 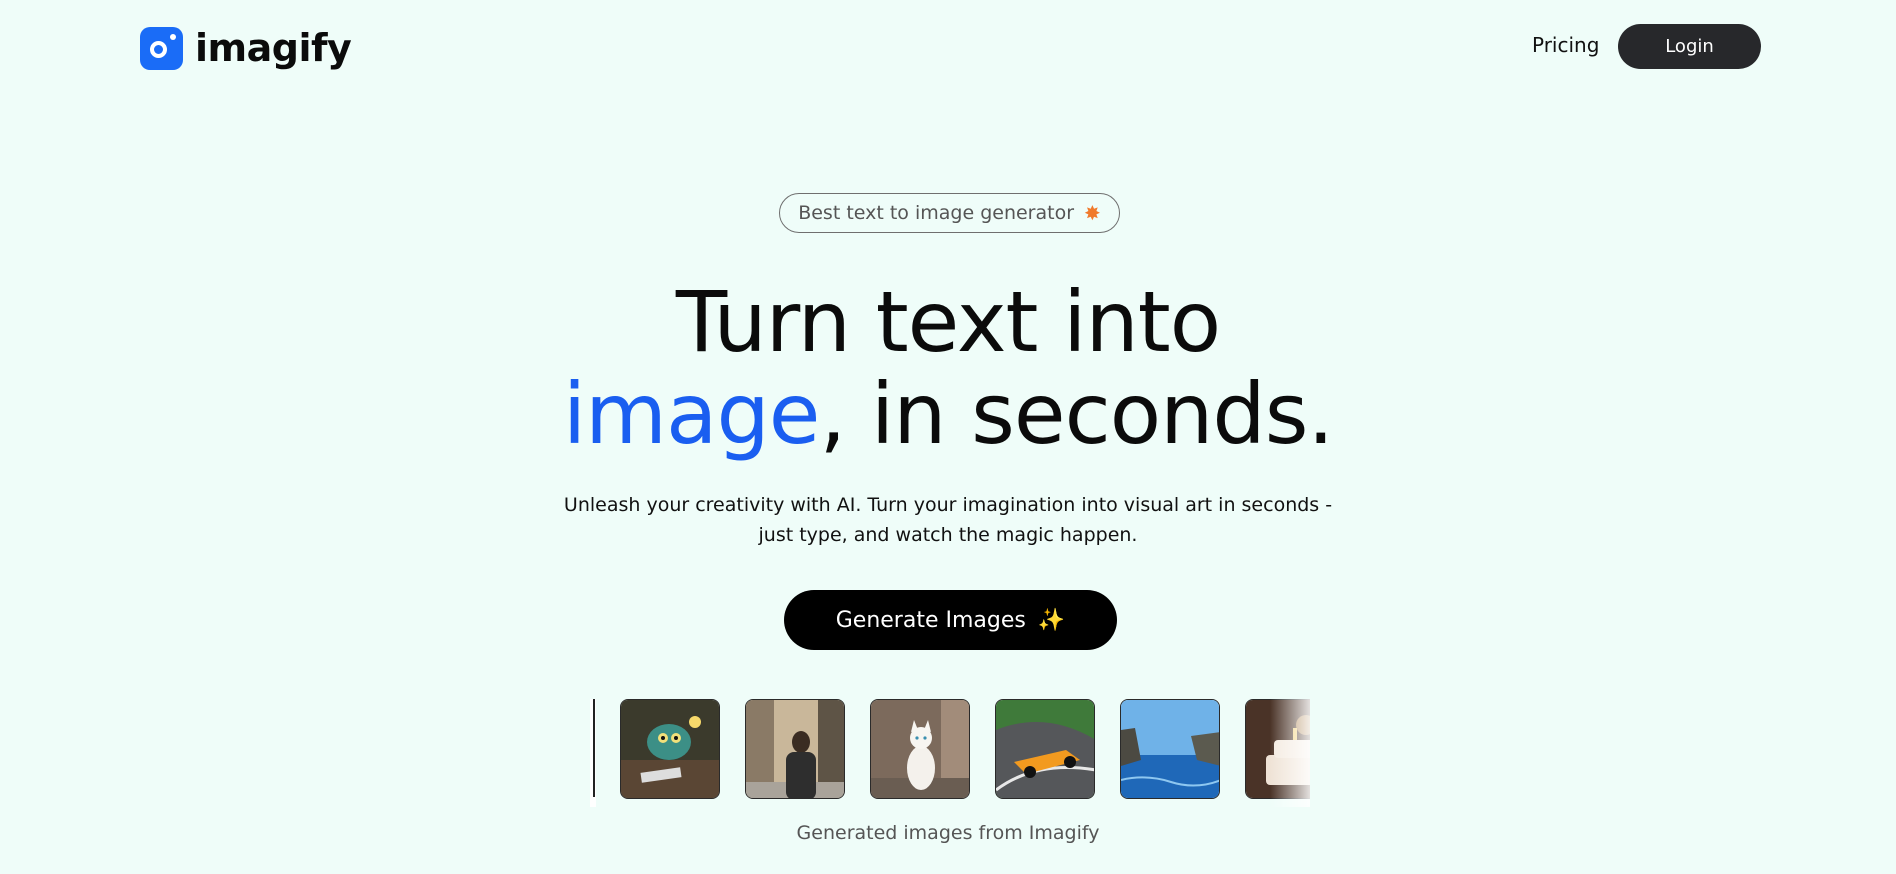 I want to click on generate-images-button: Generate Images ✨, so click(x=950, y=620).